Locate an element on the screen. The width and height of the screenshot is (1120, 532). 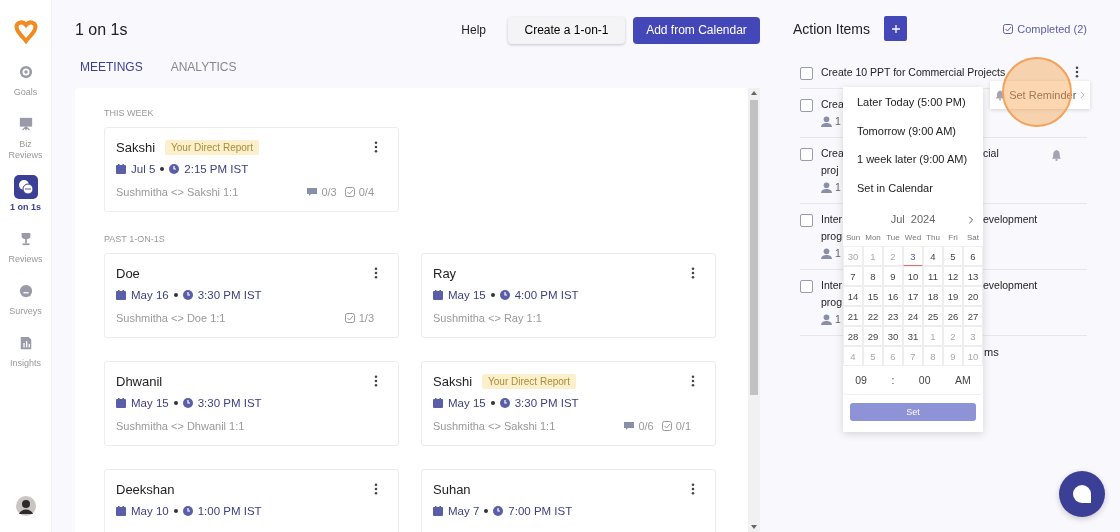
day-cell: 9 is located at coordinates (893, 276).